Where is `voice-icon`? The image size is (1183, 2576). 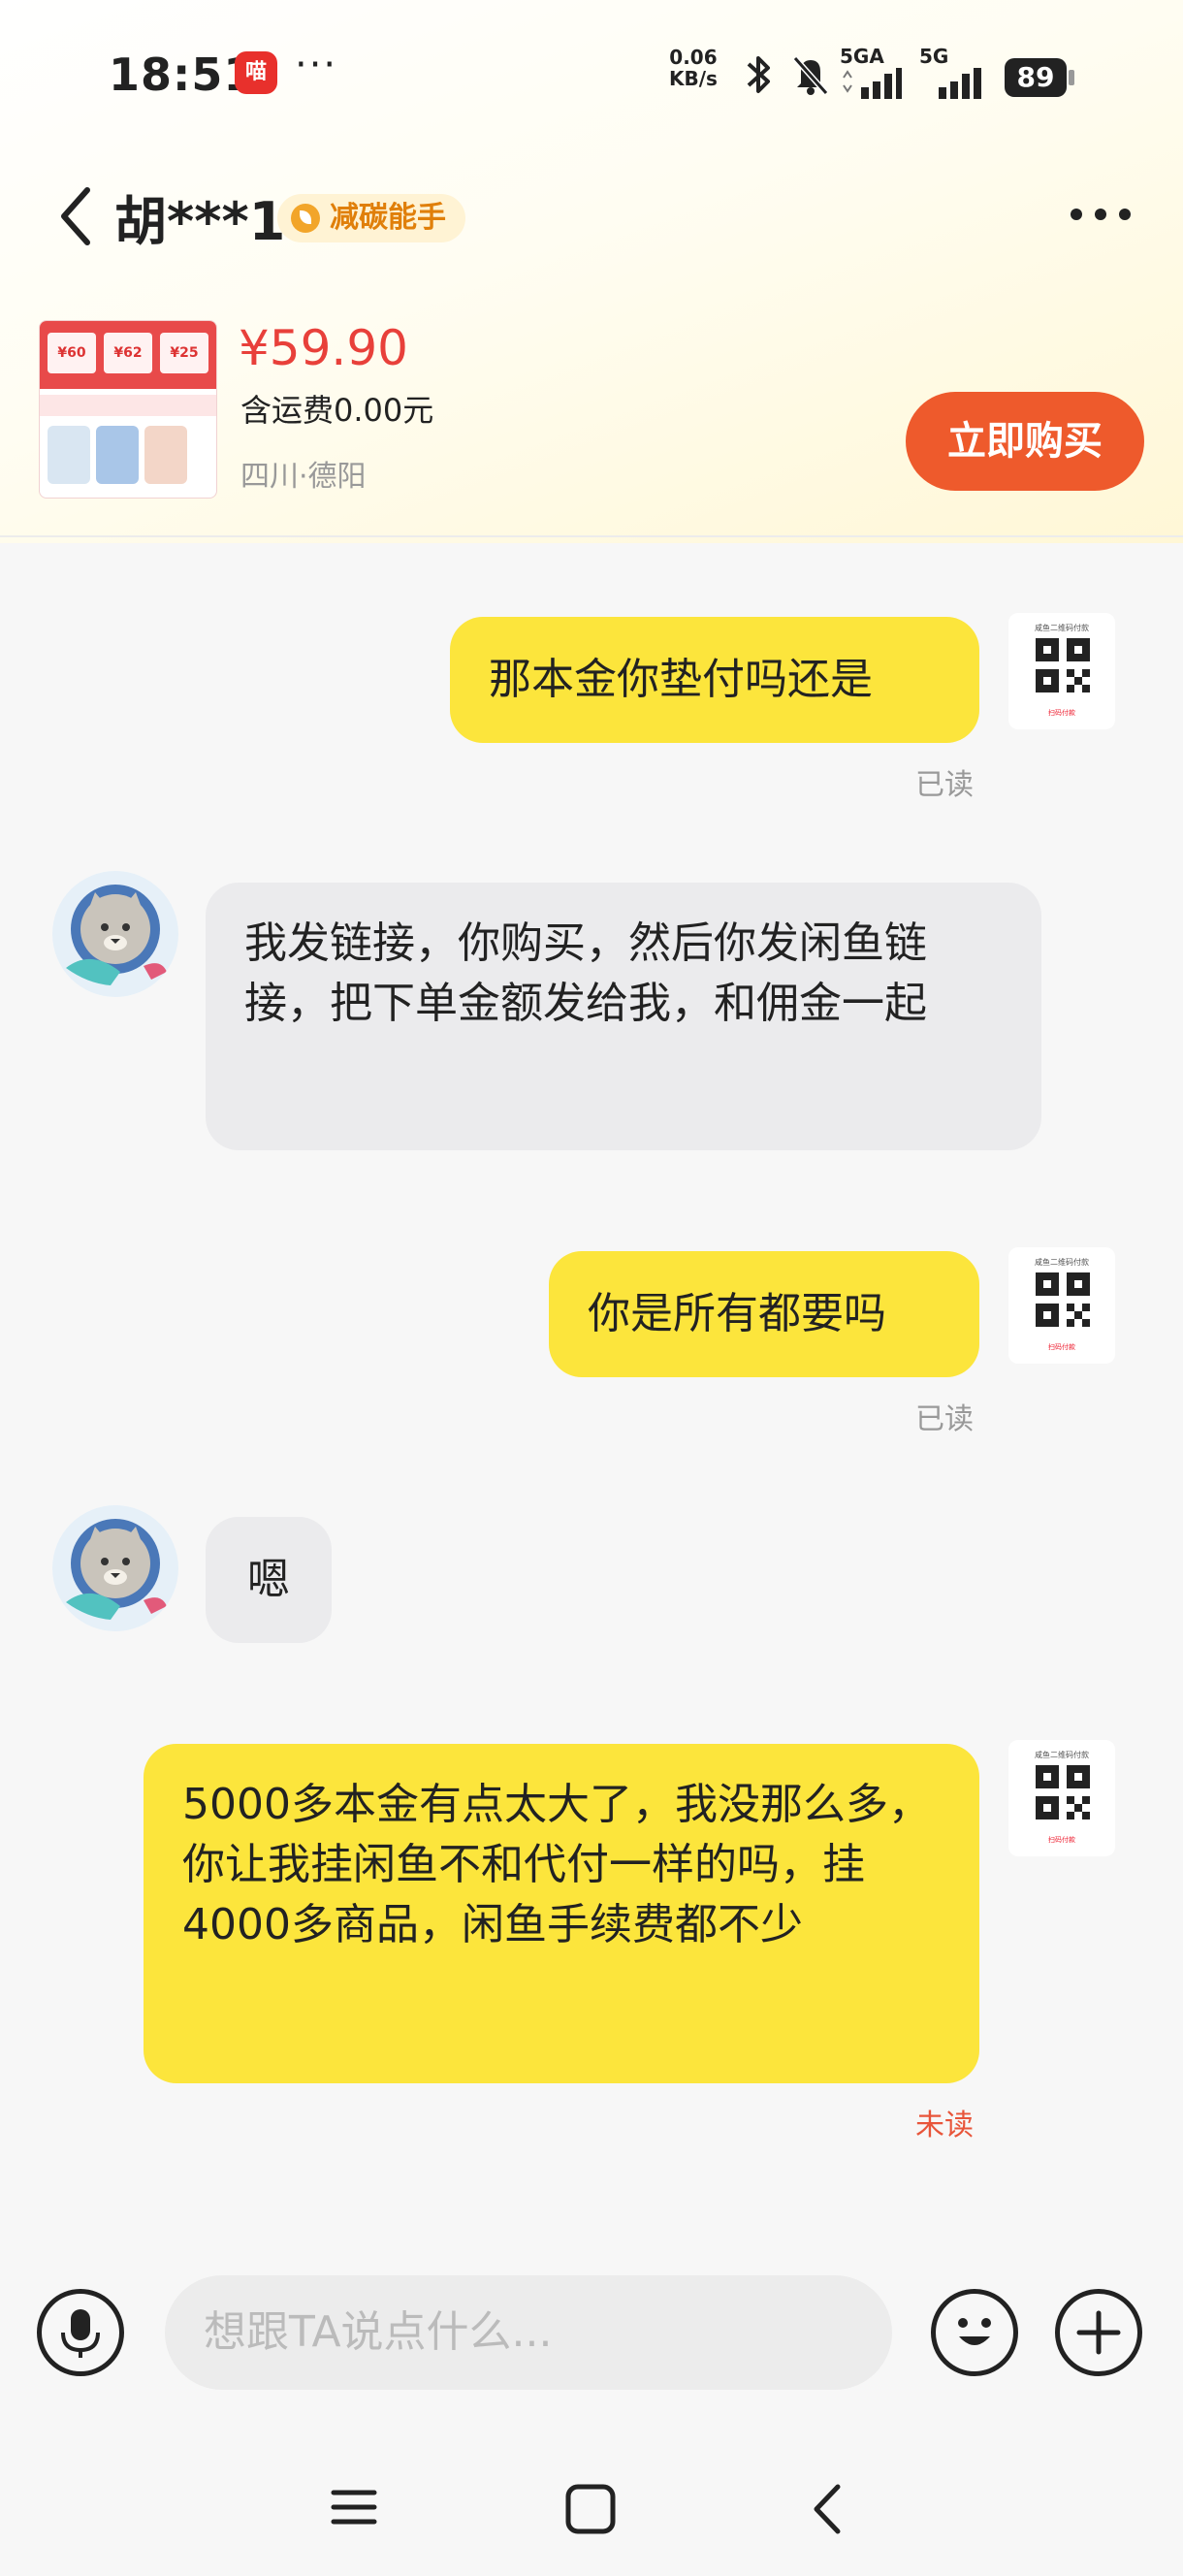
voice-icon is located at coordinates (80, 2333).